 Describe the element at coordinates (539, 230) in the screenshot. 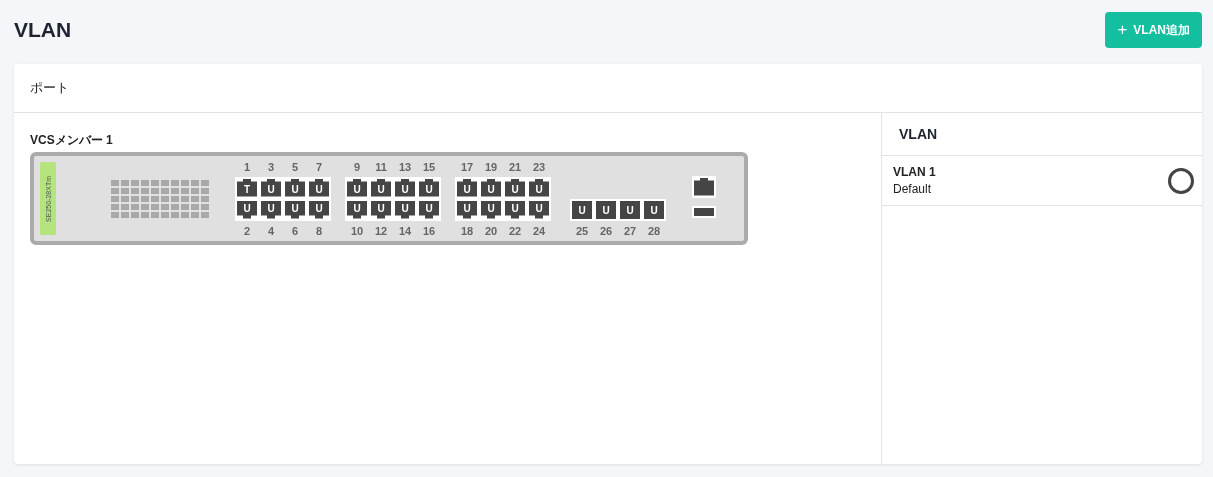

I see `port-number: 24` at that location.